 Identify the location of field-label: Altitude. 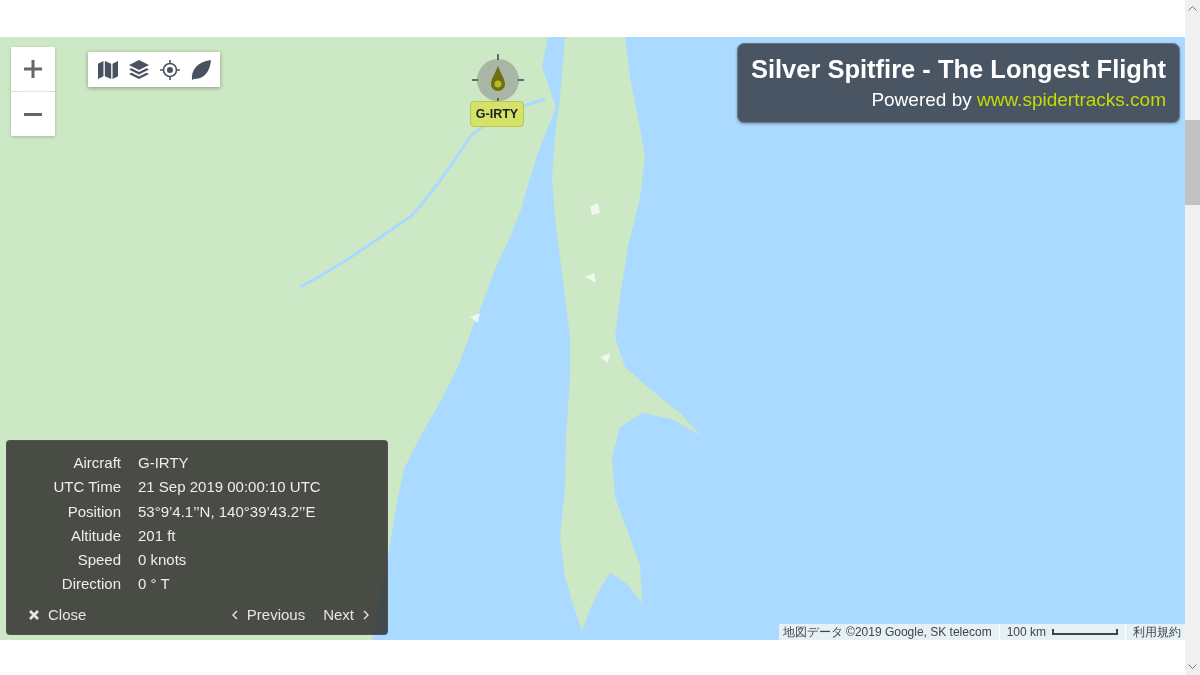
(95, 535).